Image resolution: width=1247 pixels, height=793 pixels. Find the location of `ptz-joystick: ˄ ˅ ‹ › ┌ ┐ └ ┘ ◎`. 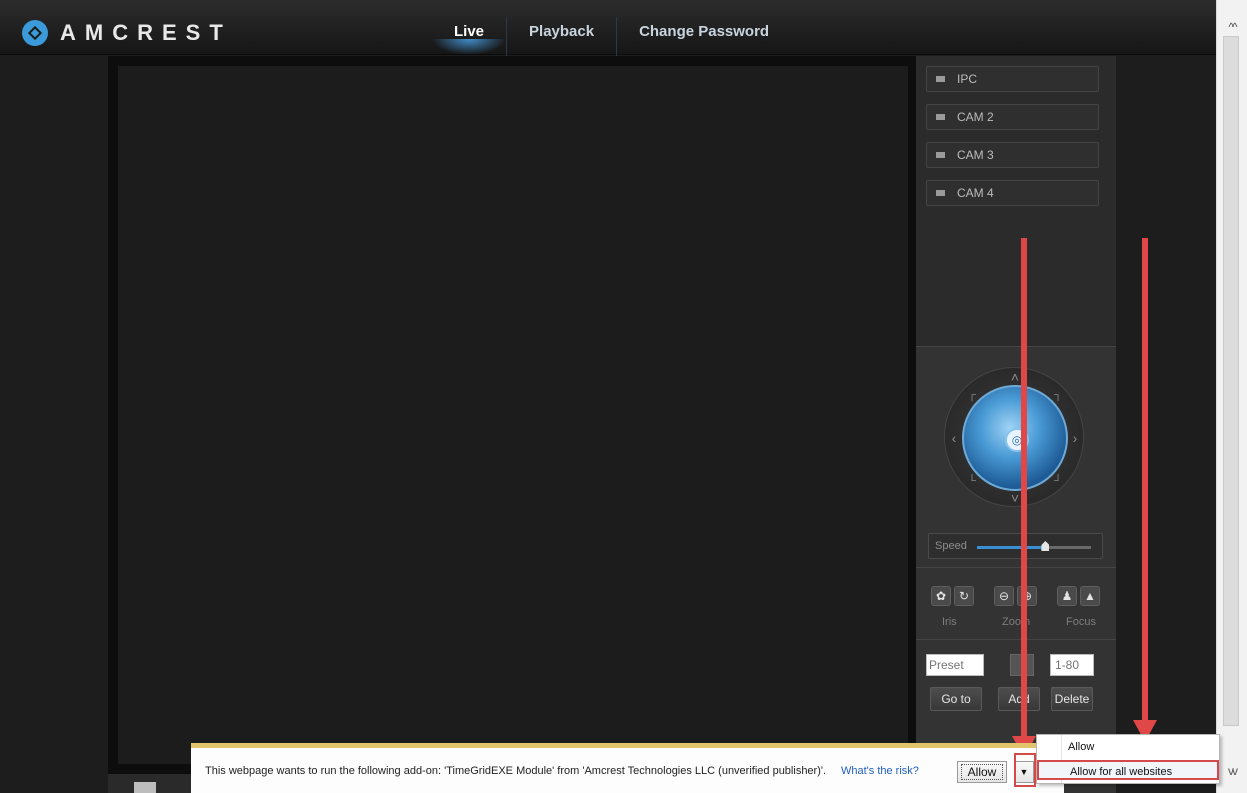

ptz-joystick: ˄ ˅ ‹ › ┌ ┐ └ ┘ ◎ is located at coordinates (1014, 437).